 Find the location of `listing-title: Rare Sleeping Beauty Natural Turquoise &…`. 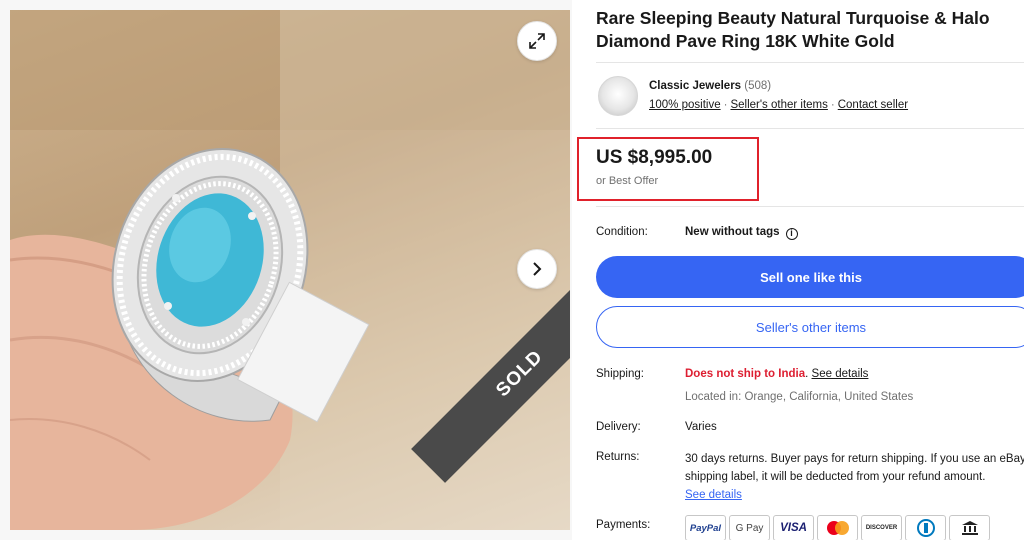

listing-title: Rare Sleeping Beauty Natural Turquoise &… is located at coordinates (793, 29).